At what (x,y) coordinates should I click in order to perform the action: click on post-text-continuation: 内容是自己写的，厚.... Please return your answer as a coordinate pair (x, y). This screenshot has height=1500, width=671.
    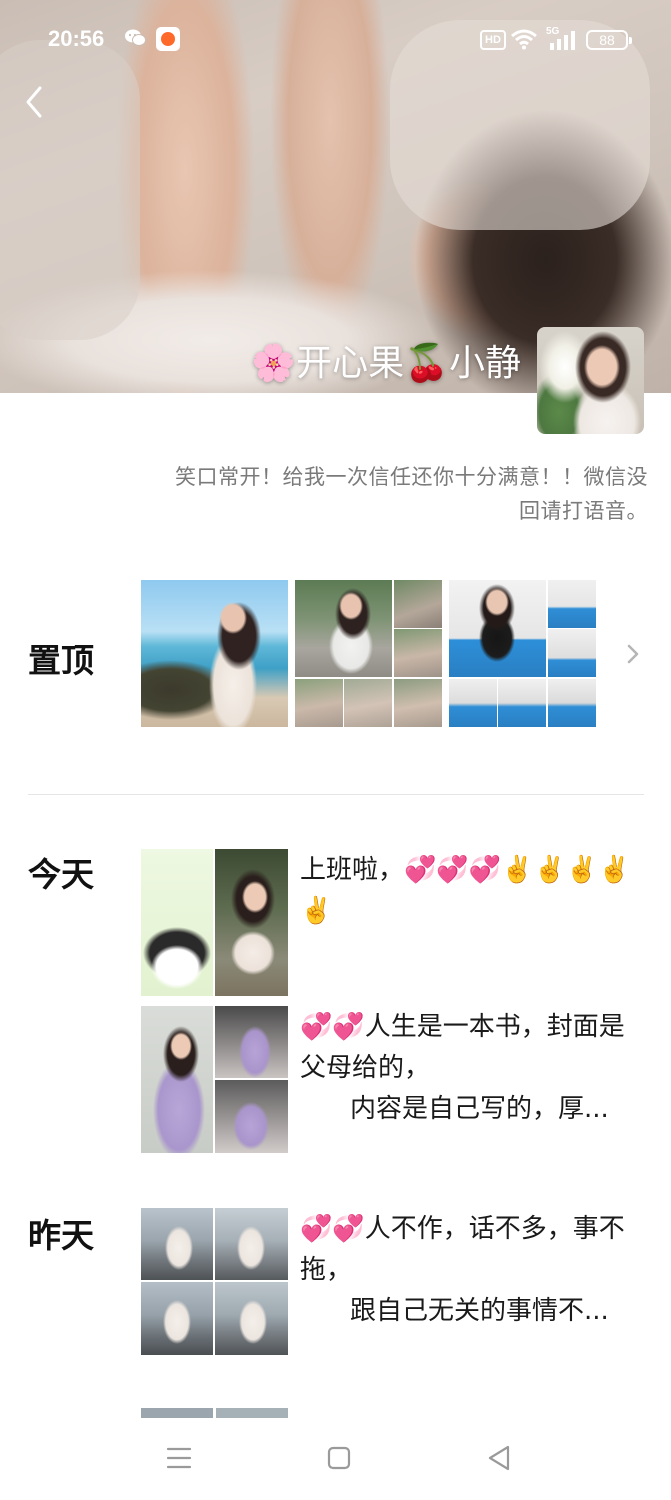
    Looking at the image, I should click on (479, 1109).